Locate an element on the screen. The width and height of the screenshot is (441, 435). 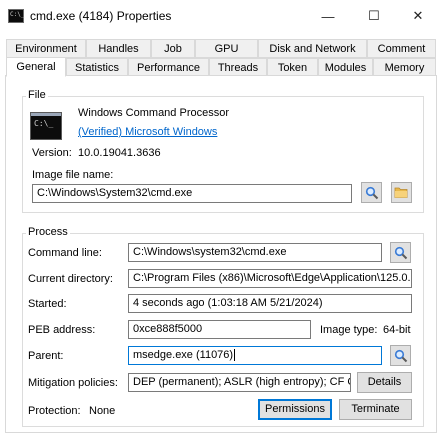
minimize-button: — is located at coordinates (328, 16).